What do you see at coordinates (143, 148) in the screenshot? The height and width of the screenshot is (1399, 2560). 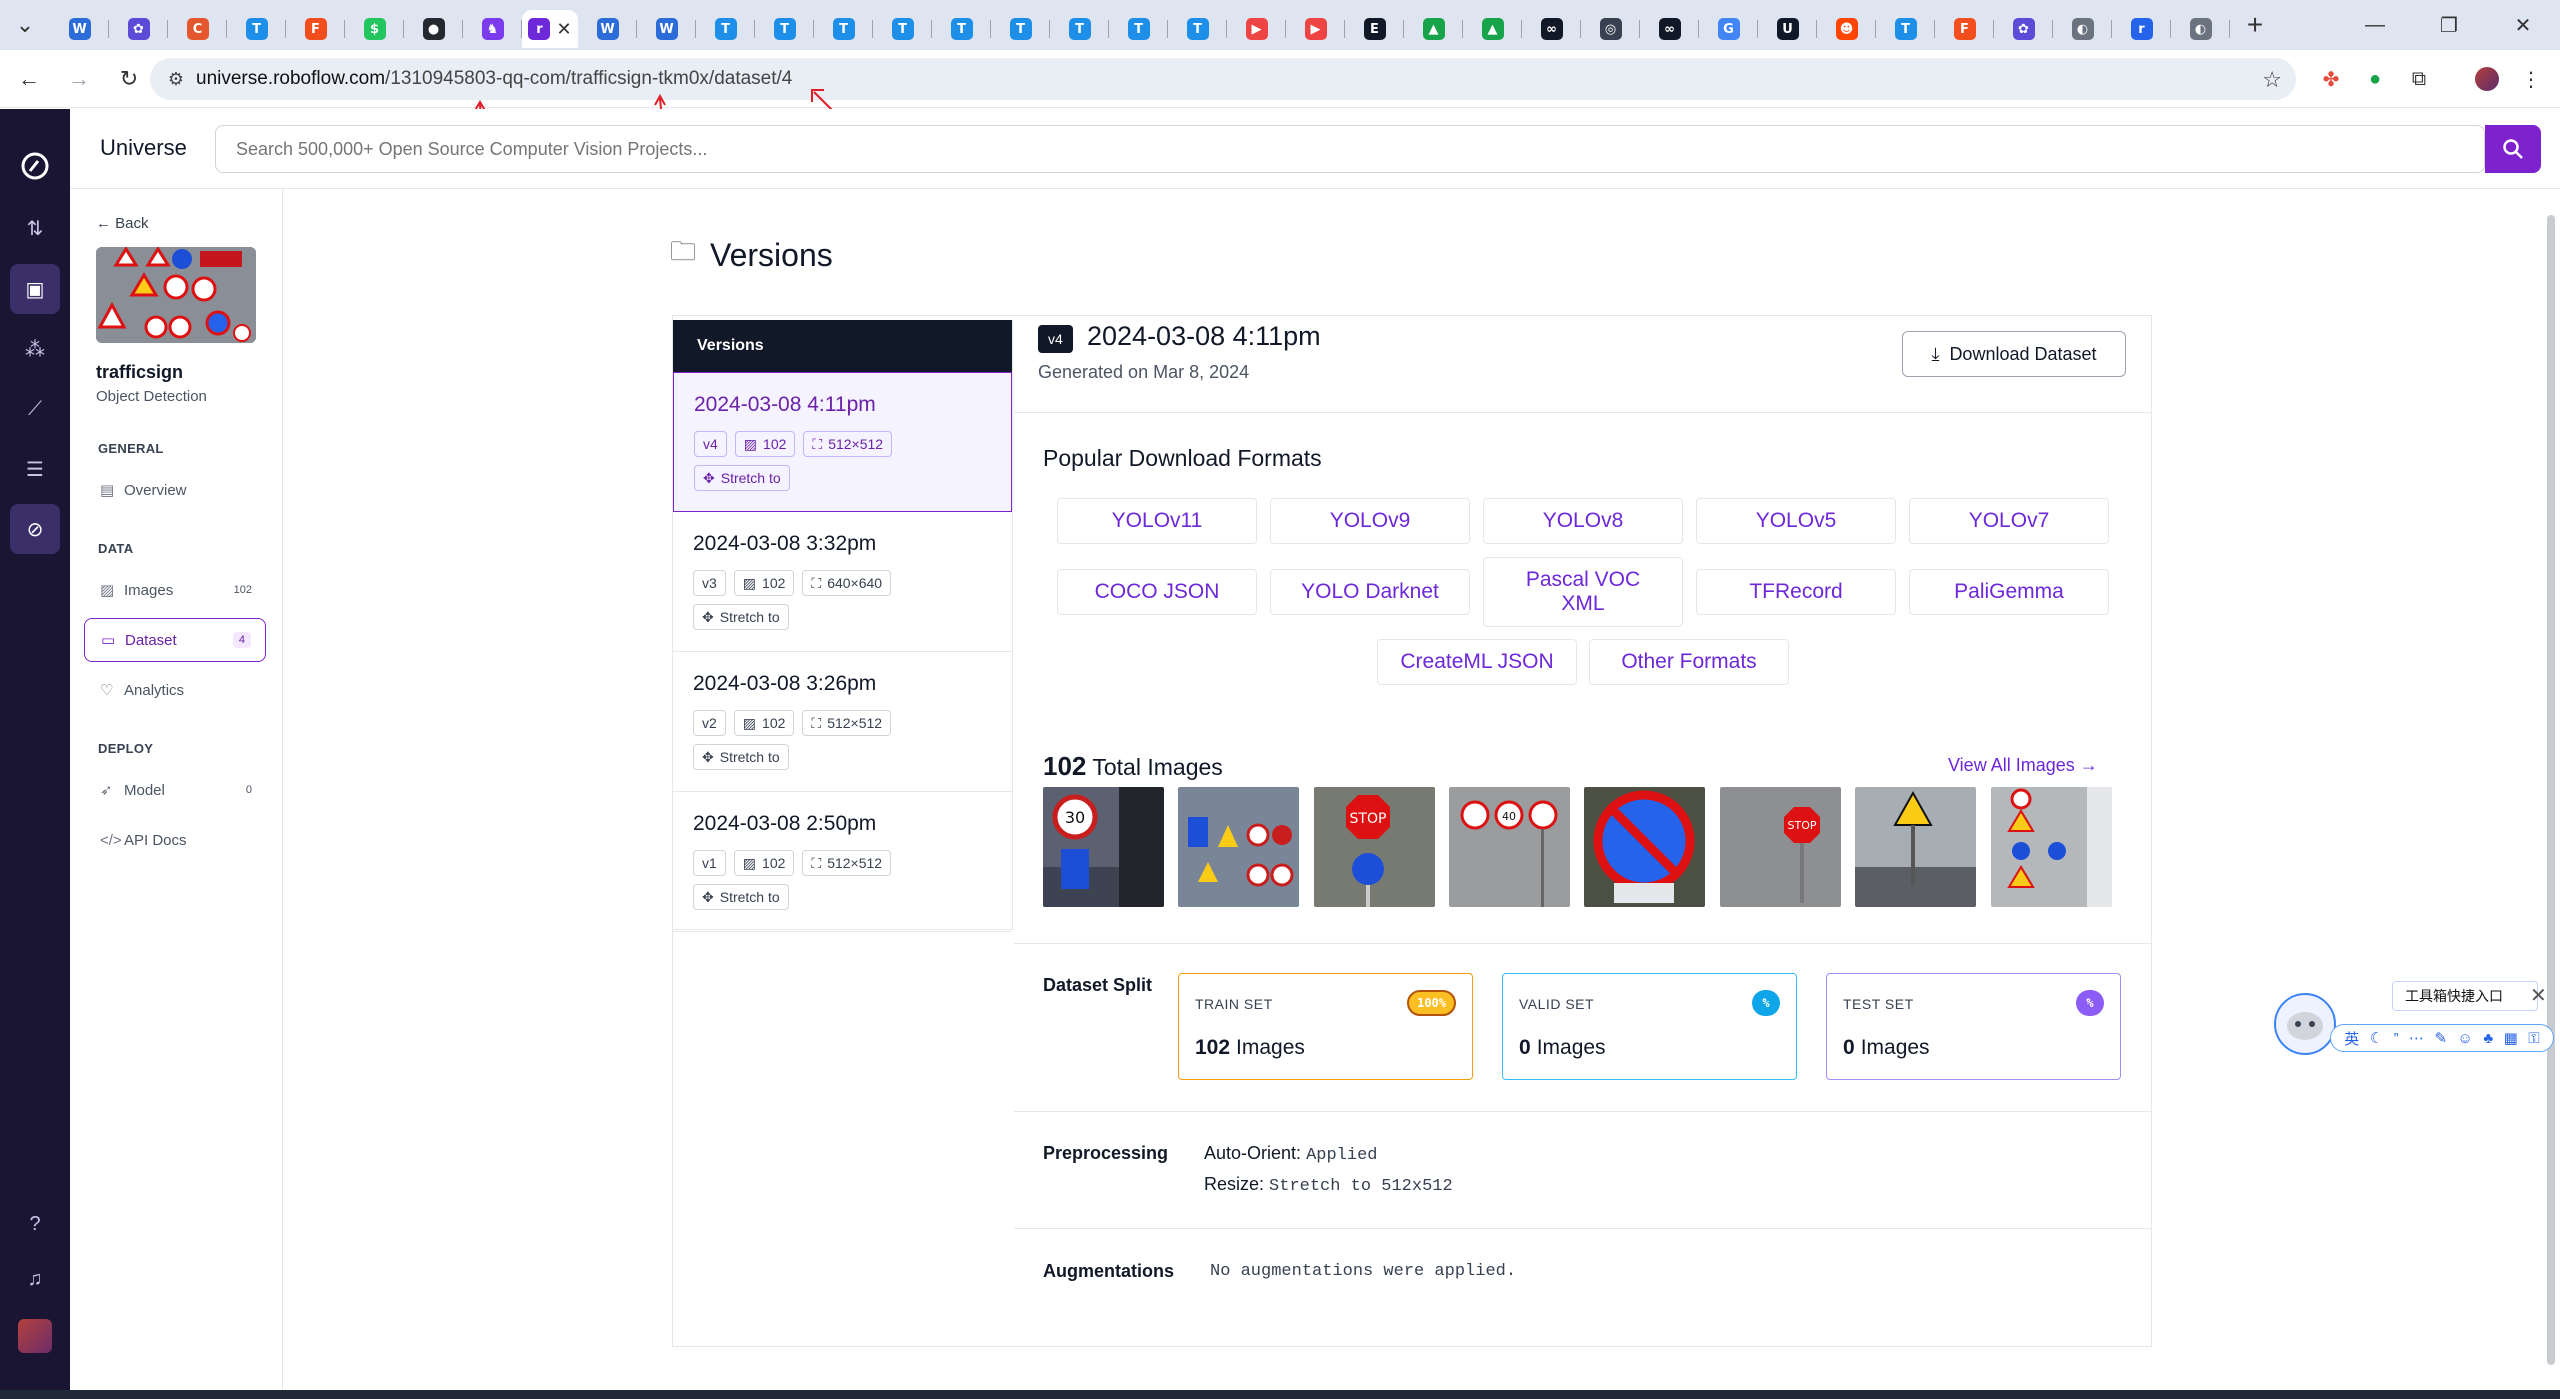 I see `brand-title: Universe` at bounding box center [143, 148].